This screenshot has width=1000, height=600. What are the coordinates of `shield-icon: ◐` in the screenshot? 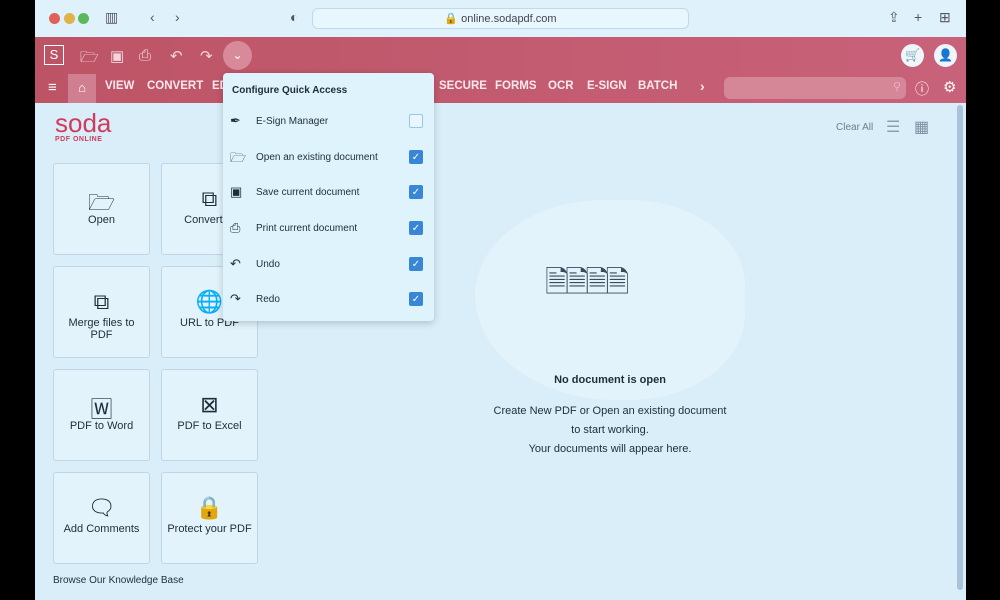 It's located at (294, 17).